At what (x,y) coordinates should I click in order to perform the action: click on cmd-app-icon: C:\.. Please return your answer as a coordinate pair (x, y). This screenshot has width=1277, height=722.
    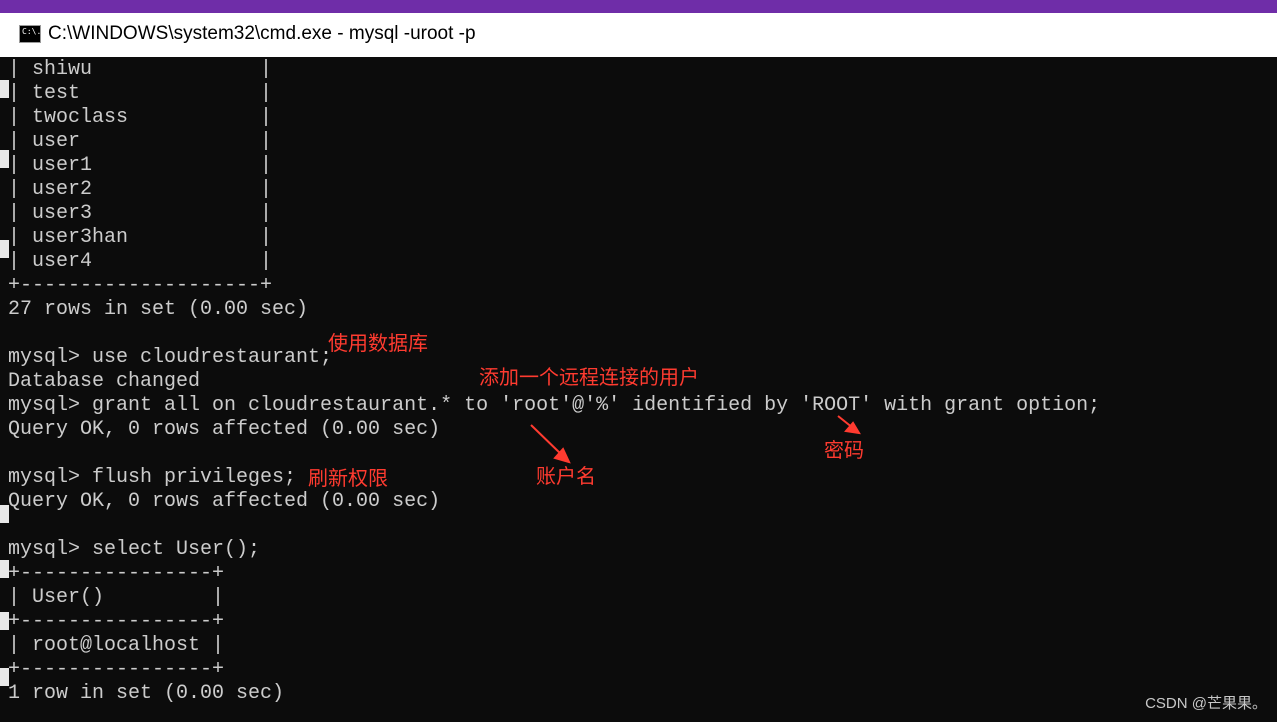
    Looking at the image, I should click on (30, 34).